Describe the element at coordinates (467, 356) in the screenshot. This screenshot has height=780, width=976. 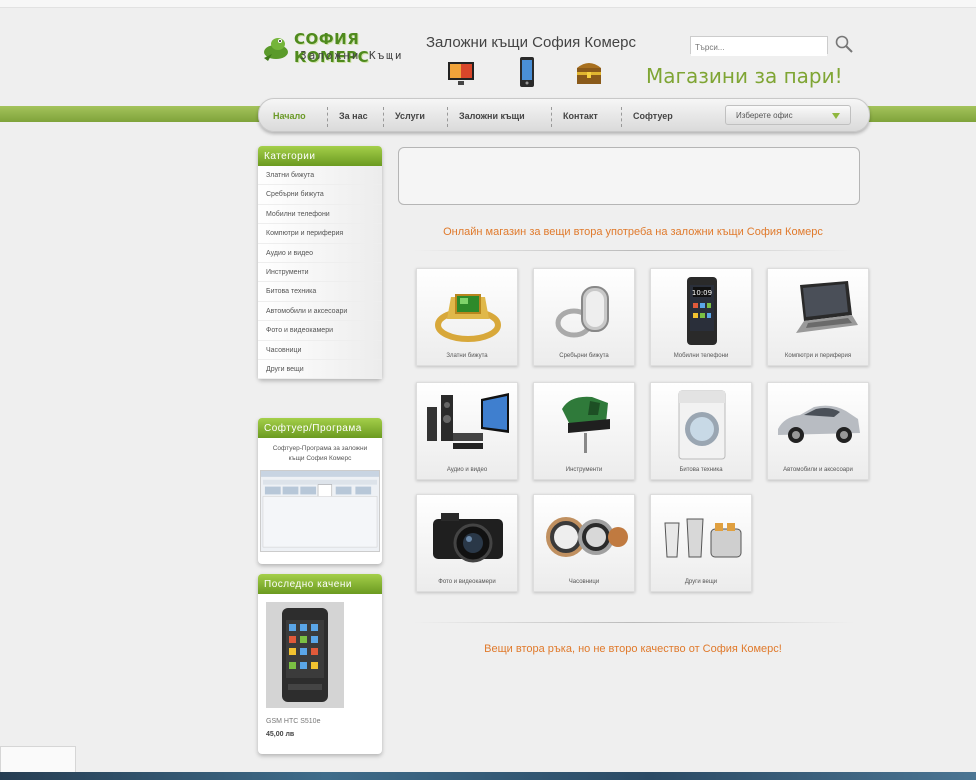
I see `tile-label: Златни бижута` at that location.